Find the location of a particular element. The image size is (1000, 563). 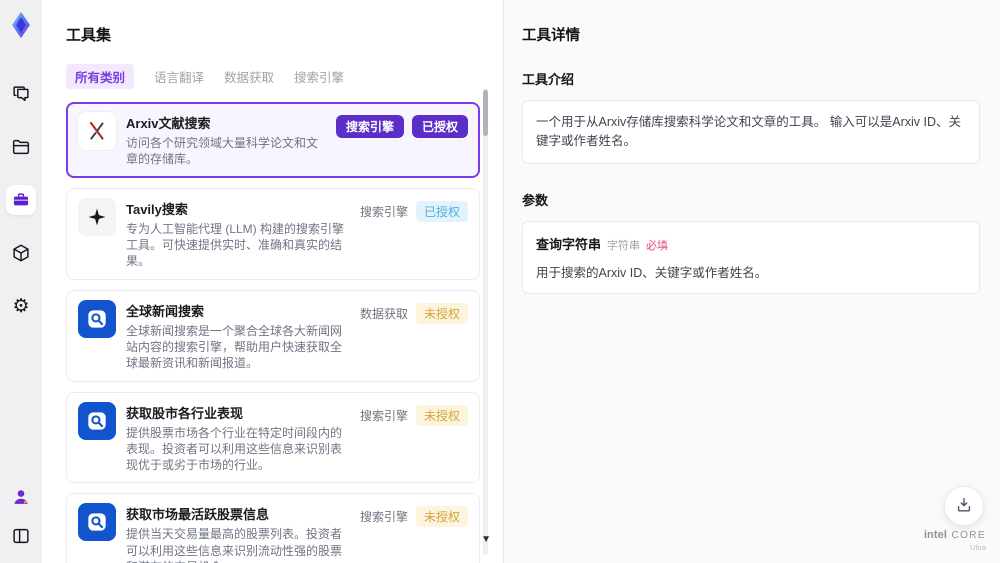

sidebar-item-settings: ⚙ is located at coordinates (21, 306).